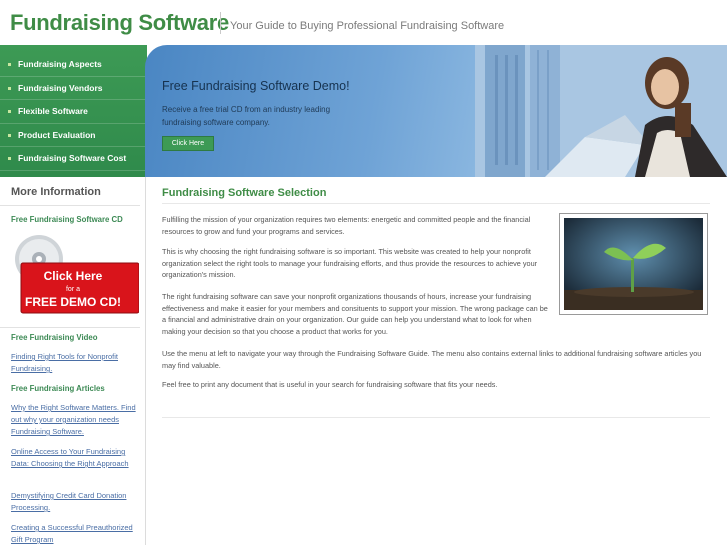 The height and width of the screenshot is (546, 727). Describe the element at coordinates (67, 219) in the screenshot. I see `free-cd-link: Free Fundraising Software CD` at that location.